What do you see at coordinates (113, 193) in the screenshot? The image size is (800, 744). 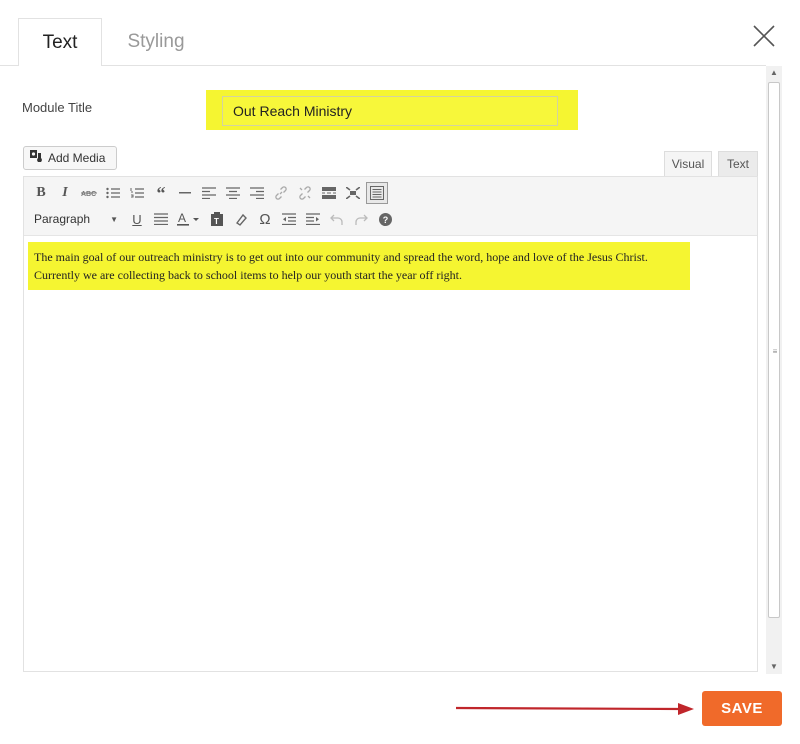 I see `bullet-list-icon` at bounding box center [113, 193].